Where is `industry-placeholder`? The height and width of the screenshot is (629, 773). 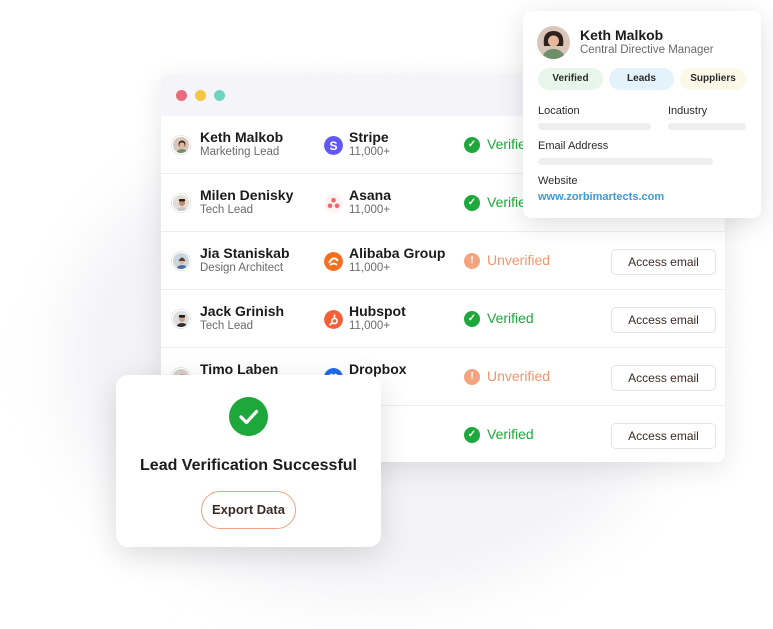
industry-placeholder is located at coordinates (707, 126).